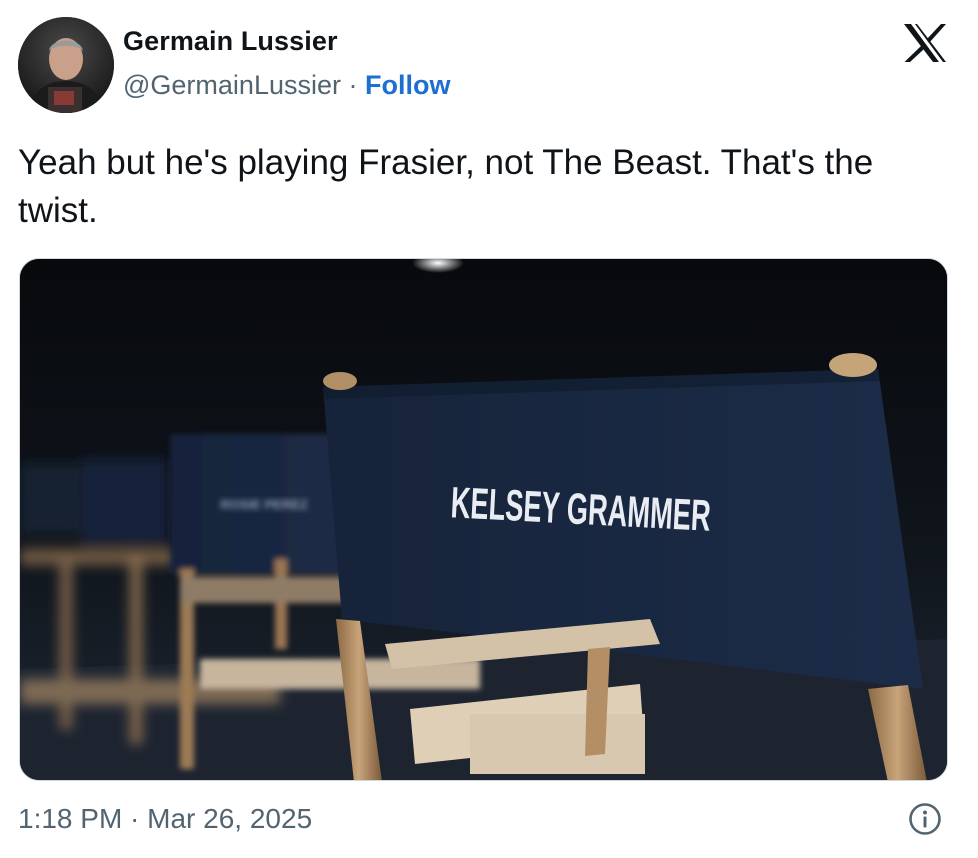  What do you see at coordinates (263, 504) in the screenshot?
I see `second-chair-label: ROSIE PEREZ` at bounding box center [263, 504].